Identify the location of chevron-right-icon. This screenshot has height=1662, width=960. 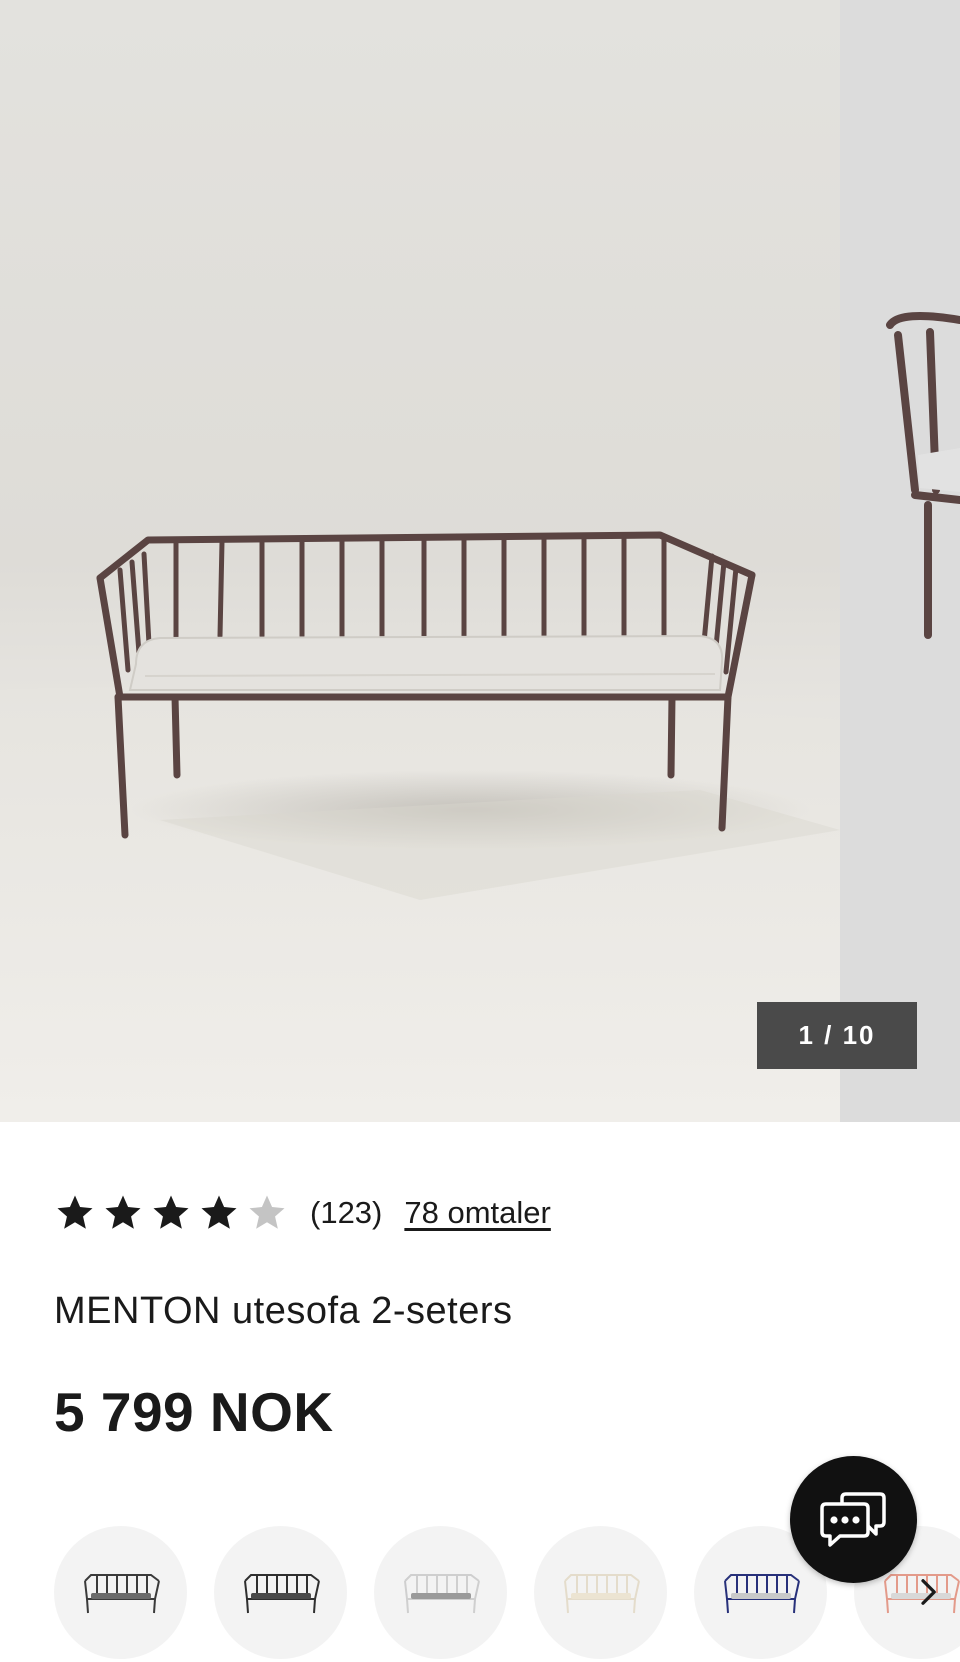
(928, 1592).